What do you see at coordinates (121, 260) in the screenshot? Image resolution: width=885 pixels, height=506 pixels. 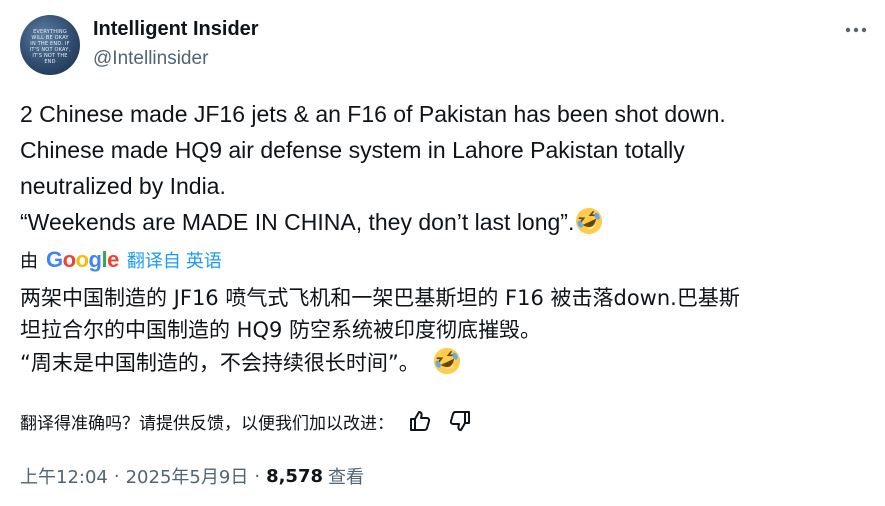 I see `translation-attribution: 由 Google 翻译自 英语` at bounding box center [121, 260].